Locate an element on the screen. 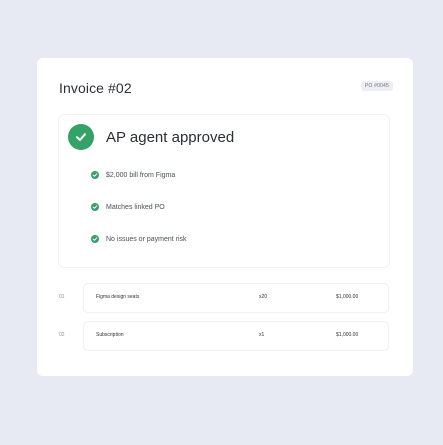 Image resolution: width=443 pixels, height=445 pixels. line-item-name: Figma design seats is located at coordinates (118, 297).